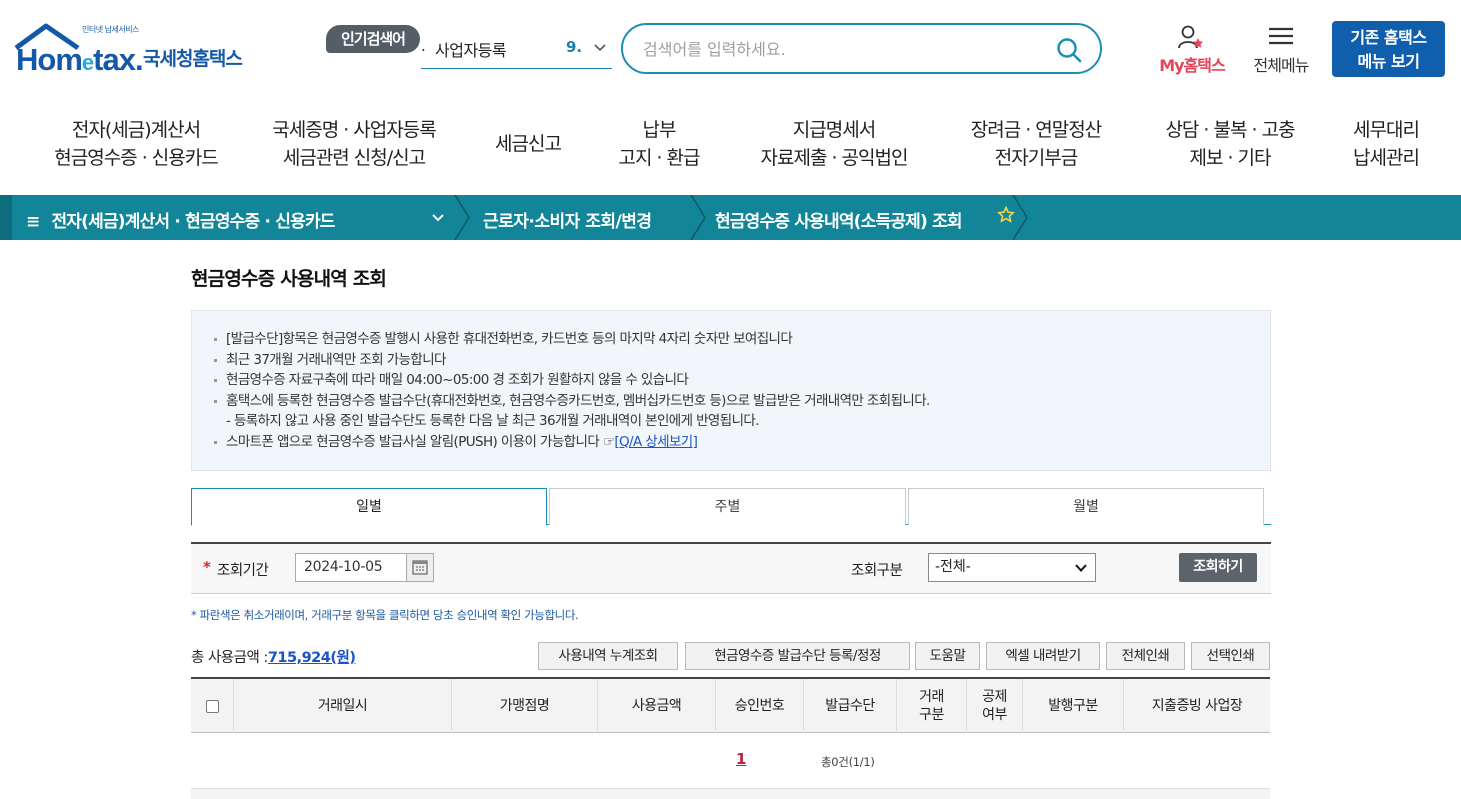  What do you see at coordinates (243, 571) in the screenshot?
I see `period-label: 조회기간` at bounding box center [243, 571].